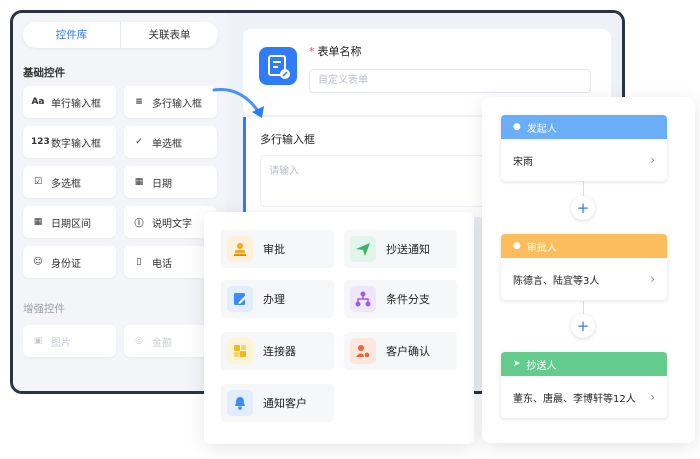 The width and height of the screenshot is (700, 459). I want to click on flow-node-header: ➤ 抄送人, so click(584, 364).